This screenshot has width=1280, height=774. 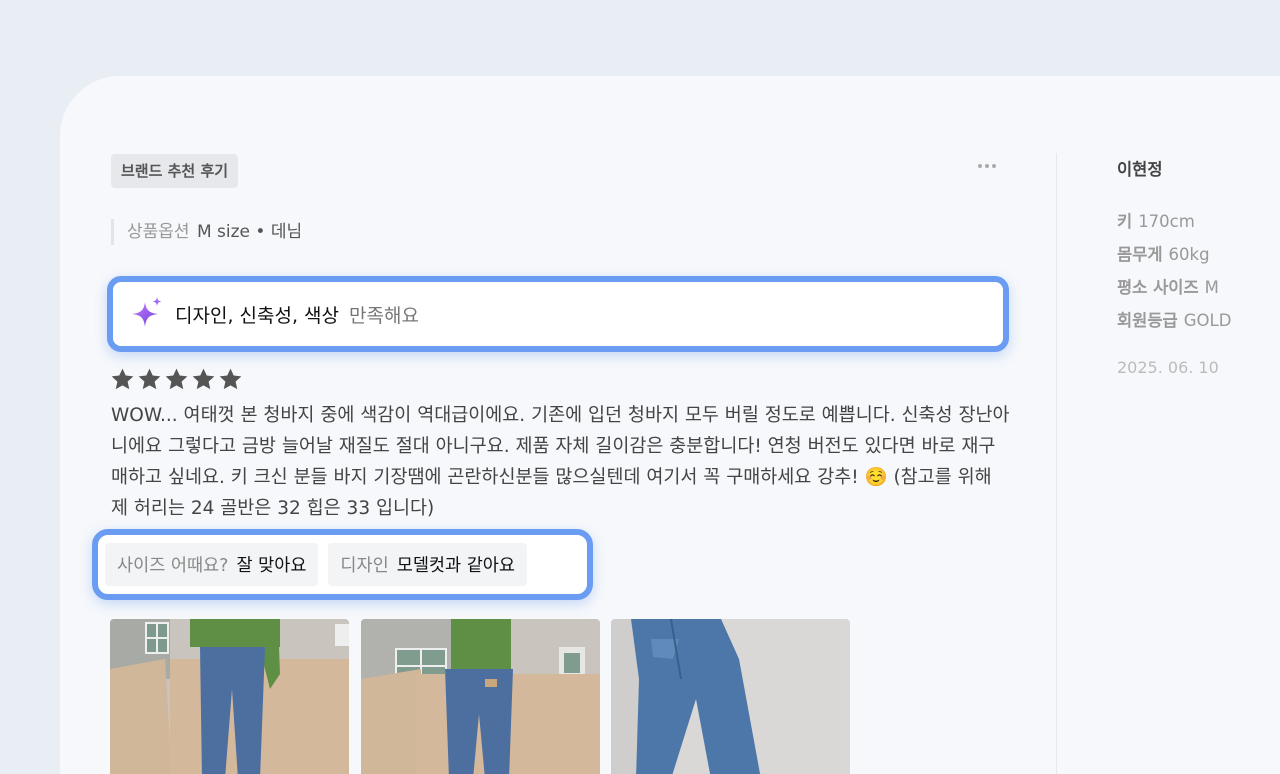 I want to click on tag-design-answer: 모델컷과 같아요, so click(x=455, y=566).